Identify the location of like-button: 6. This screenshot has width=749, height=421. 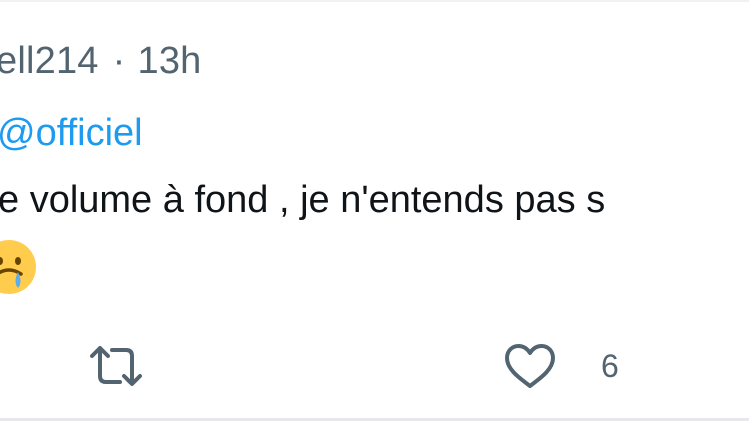
(561, 366).